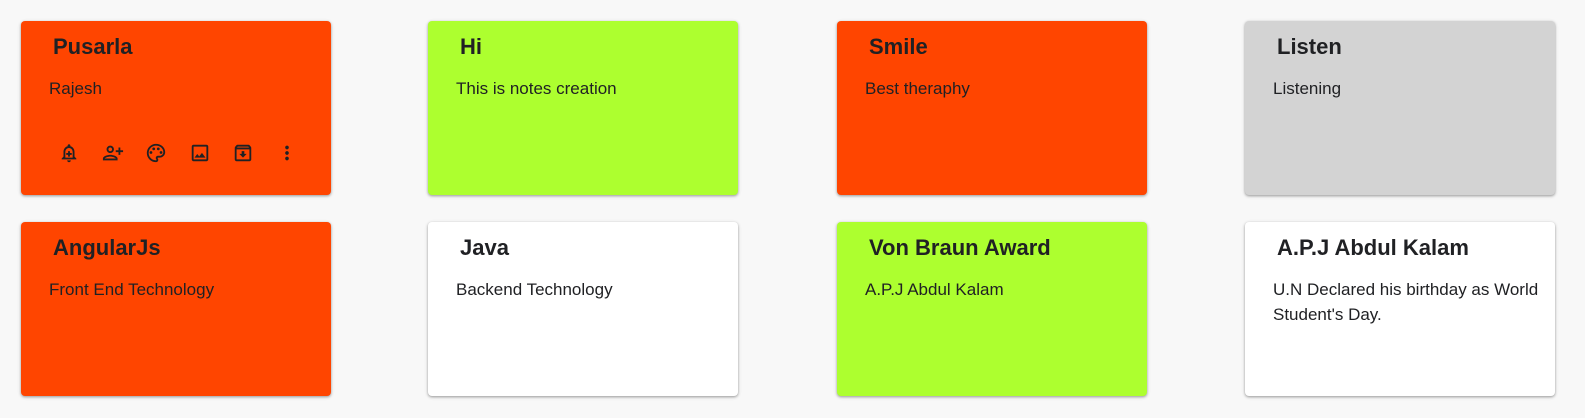 The height and width of the screenshot is (418, 1585). What do you see at coordinates (107, 247) in the screenshot?
I see `note-title: AngularJs` at bounding box center [107, 247].